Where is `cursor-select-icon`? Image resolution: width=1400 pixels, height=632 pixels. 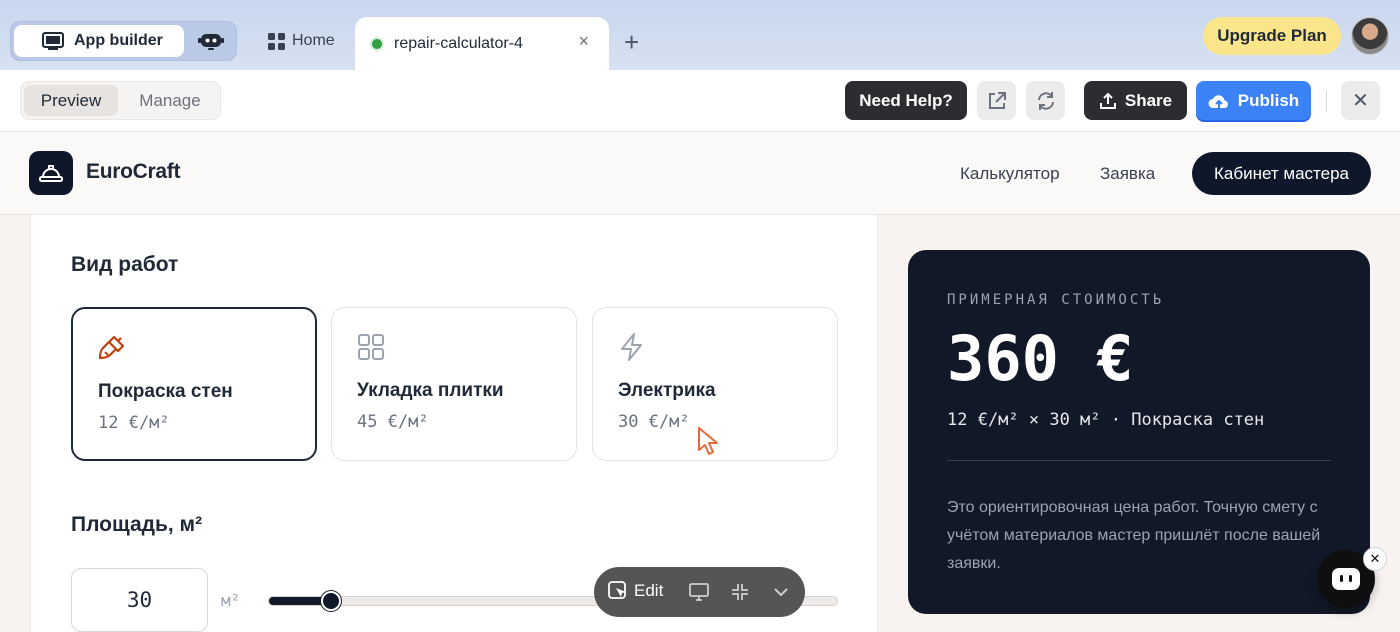
cursor-select-icon is located at coordinates (617, 590).